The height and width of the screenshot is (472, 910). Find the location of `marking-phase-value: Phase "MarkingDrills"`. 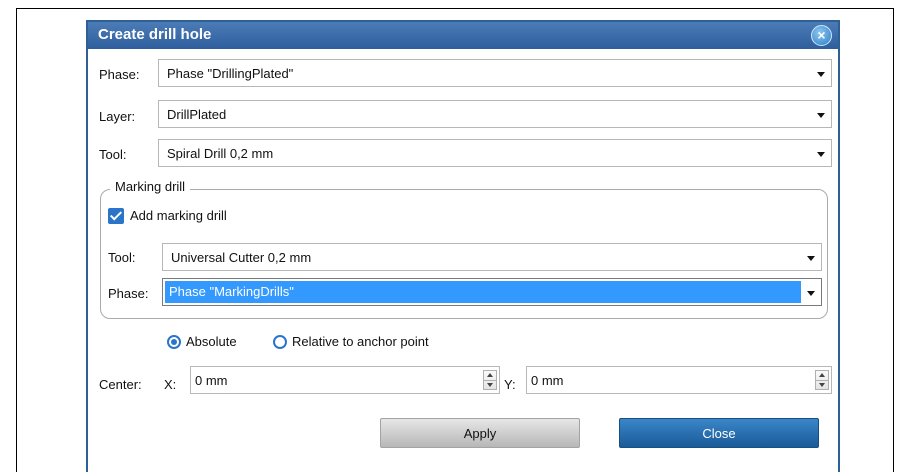

marking-phase-value: Phase "MarkingDrills" is located at coordinates (483, 292).